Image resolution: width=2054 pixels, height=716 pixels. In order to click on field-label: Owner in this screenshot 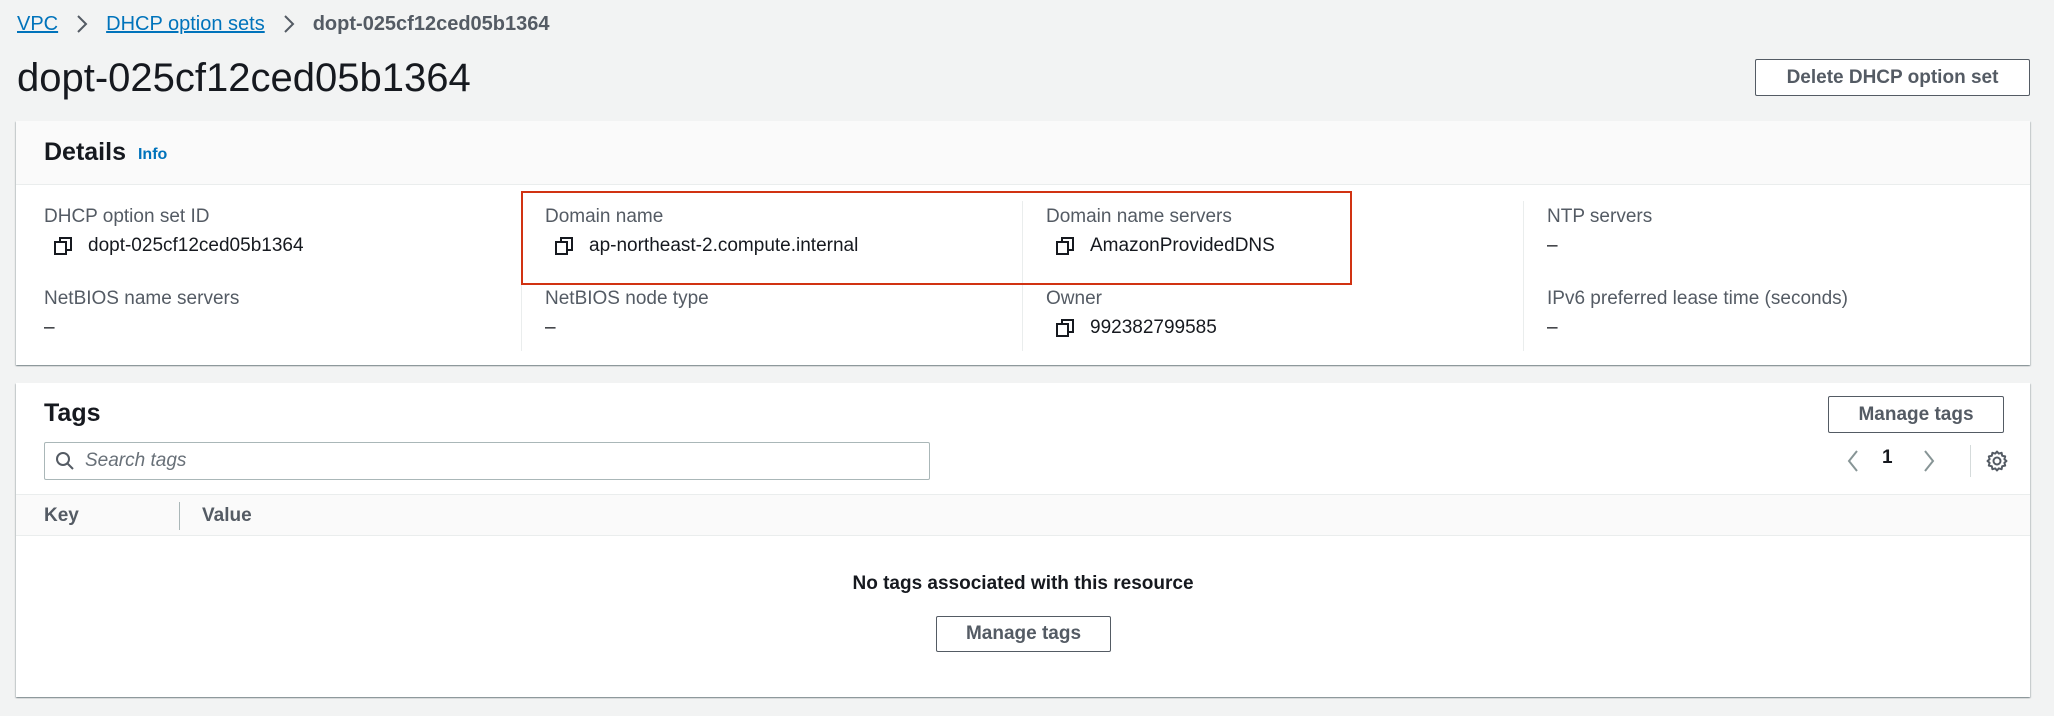, I will do `click(1074, 298)`.